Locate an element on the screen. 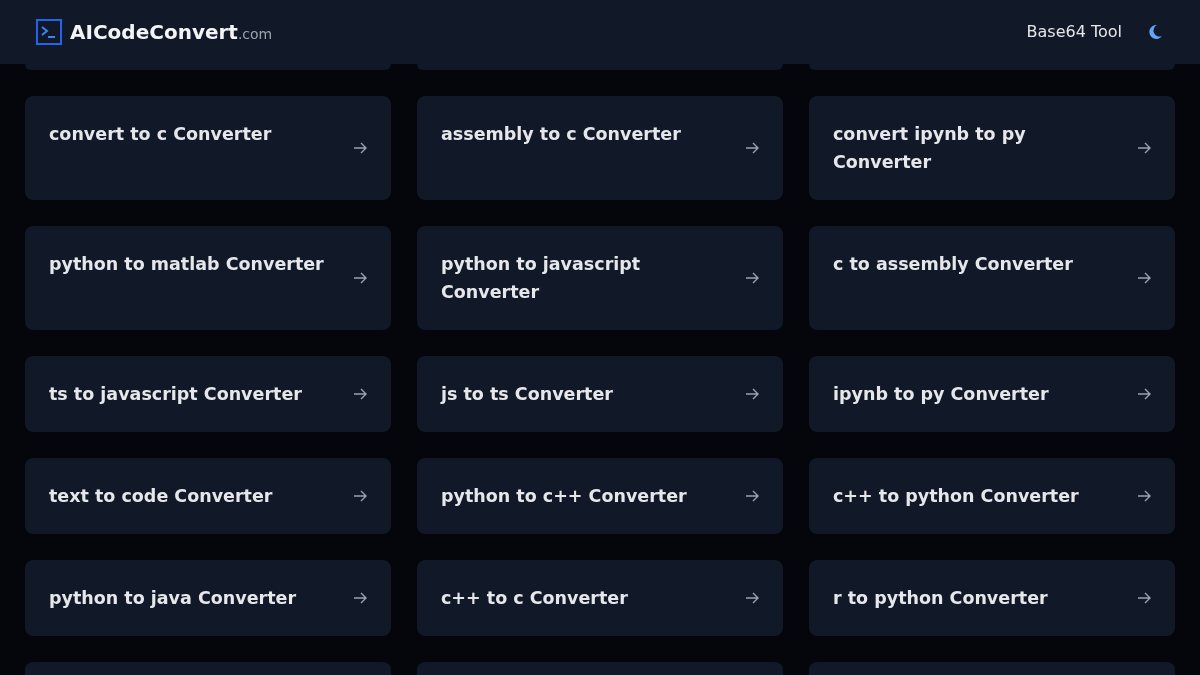  card-title: text to code Converter is located at coordinates (161, 496).